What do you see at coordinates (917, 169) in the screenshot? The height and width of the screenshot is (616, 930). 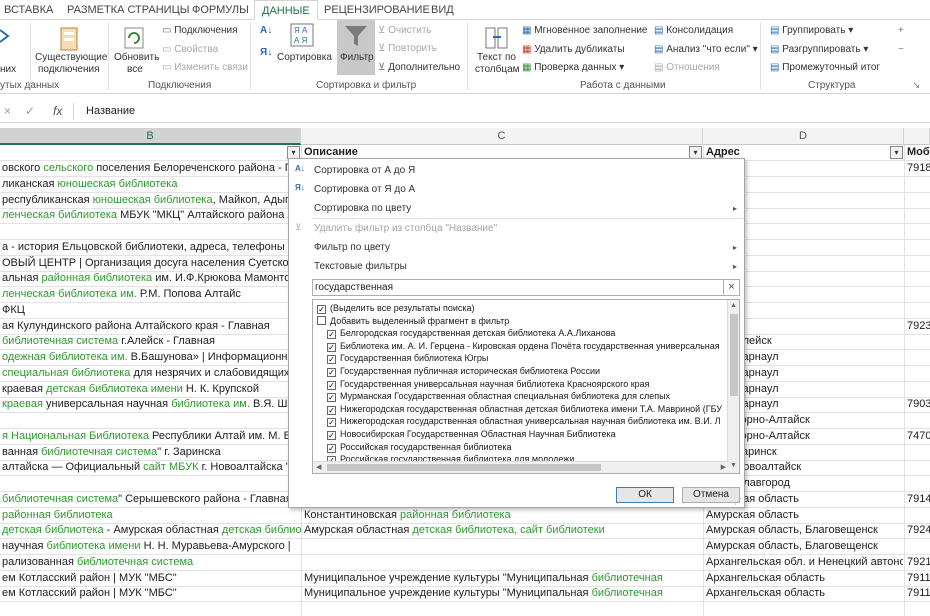 I see `cell-e: 79182` at bounding box center [917, 169].